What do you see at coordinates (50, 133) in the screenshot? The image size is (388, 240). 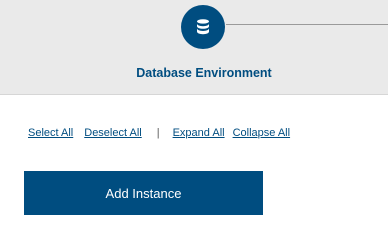 I see `select-all-link: Select All` at bounding box center [50, 133].